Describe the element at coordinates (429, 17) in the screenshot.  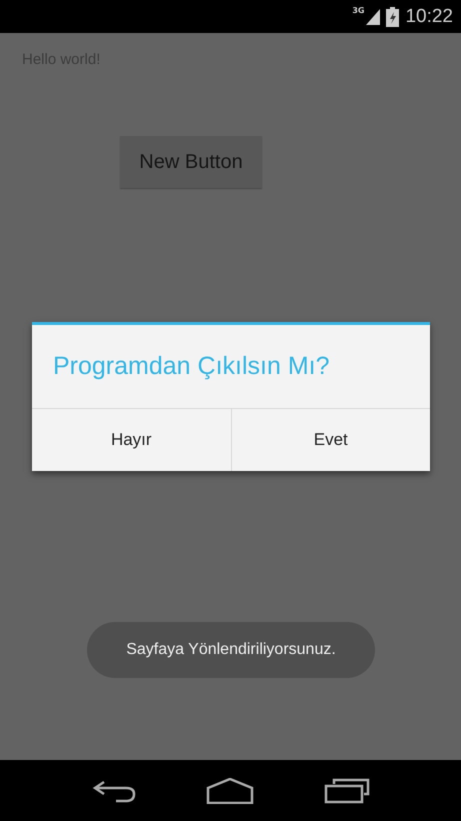
I see `clock-time: 10:22` at that location.